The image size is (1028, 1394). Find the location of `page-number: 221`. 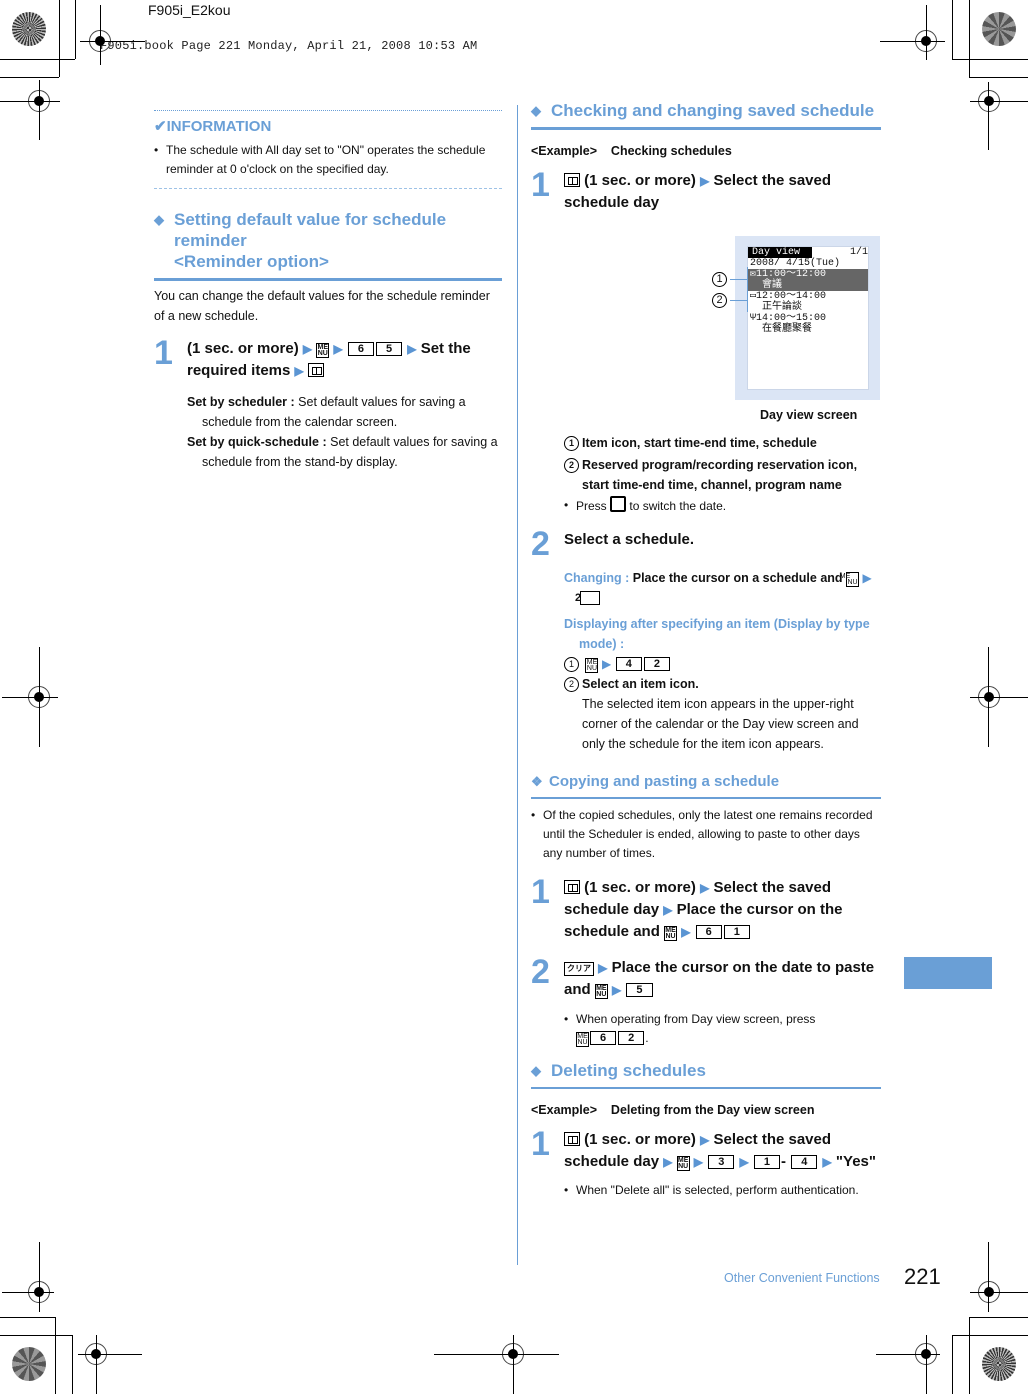

page-number: 221 is located at coordinates (922, 1276).